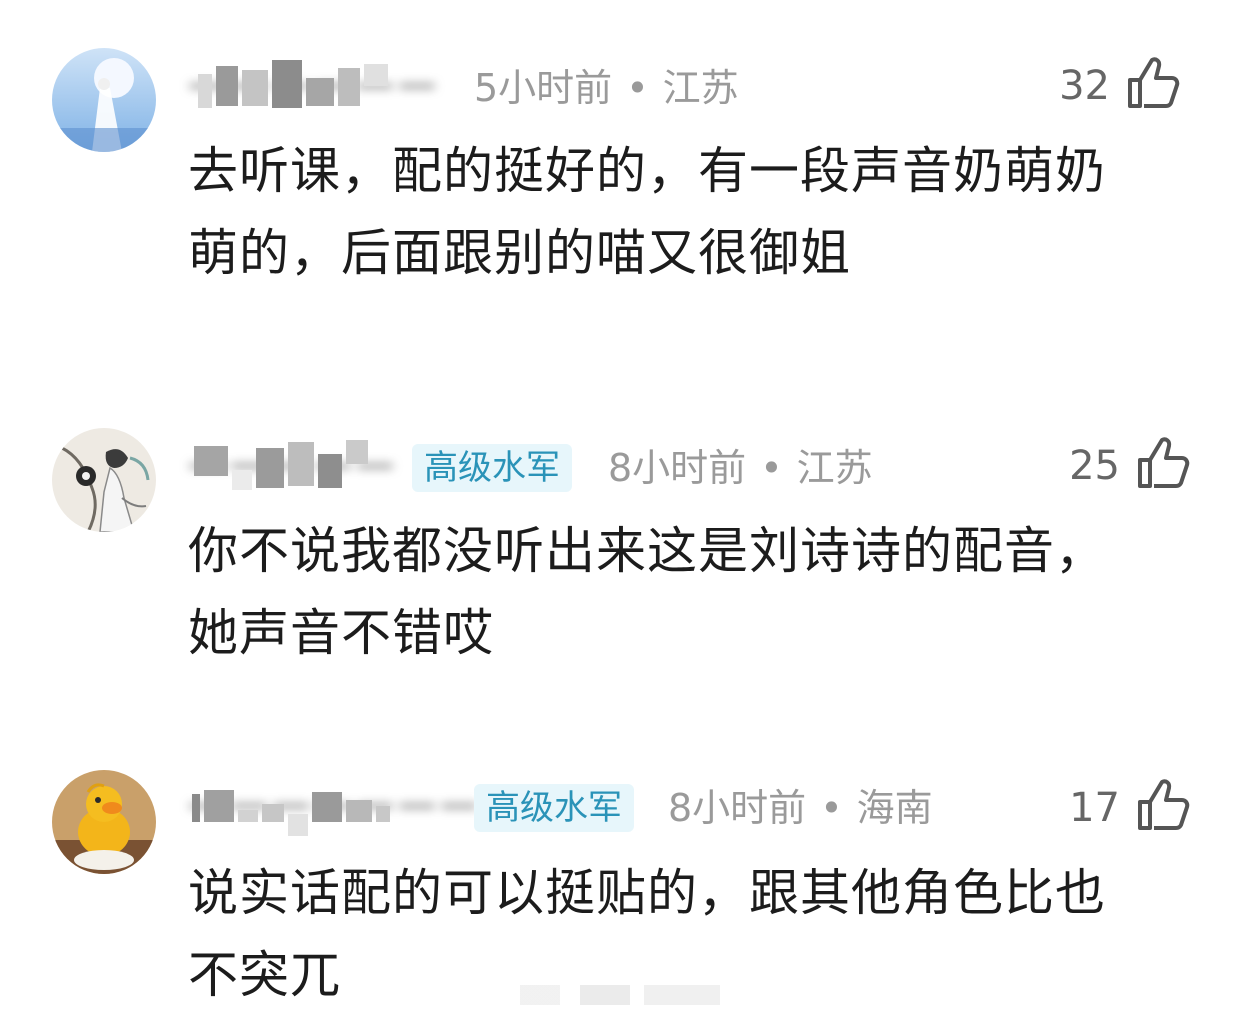 The height and width of the screenshot is (1020, 1233). I want to click on time-location: 5小时前 • 江苏, so click(606, 88).